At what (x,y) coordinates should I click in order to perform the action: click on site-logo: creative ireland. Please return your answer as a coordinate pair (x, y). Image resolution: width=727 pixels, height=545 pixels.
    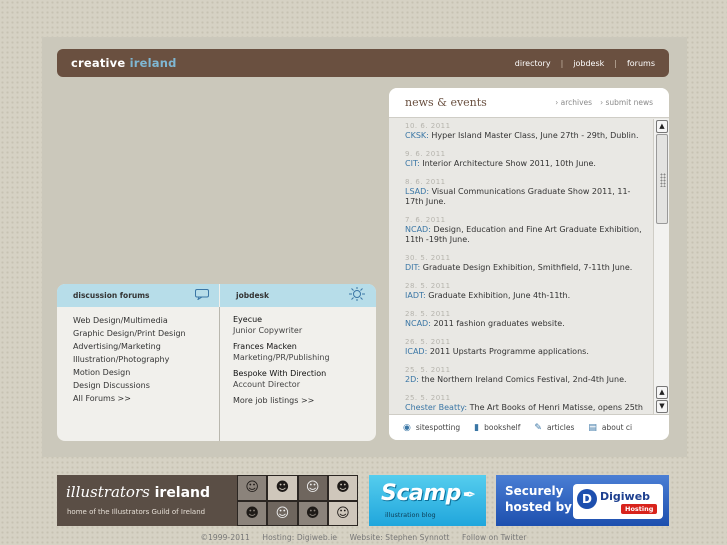
    Looking at the image, I should click on (124, 63).